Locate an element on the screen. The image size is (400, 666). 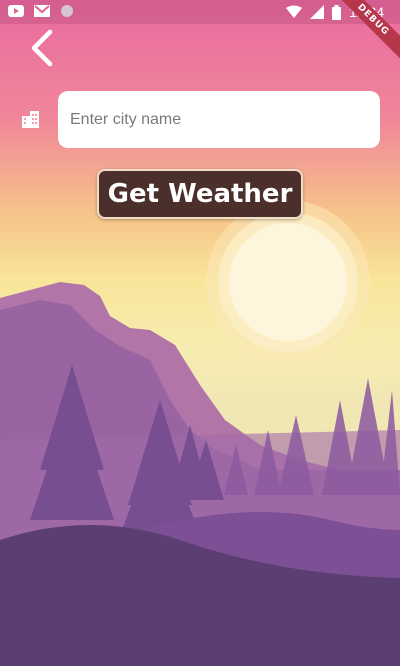
status-left-icons is located at coordinates (41, 11).